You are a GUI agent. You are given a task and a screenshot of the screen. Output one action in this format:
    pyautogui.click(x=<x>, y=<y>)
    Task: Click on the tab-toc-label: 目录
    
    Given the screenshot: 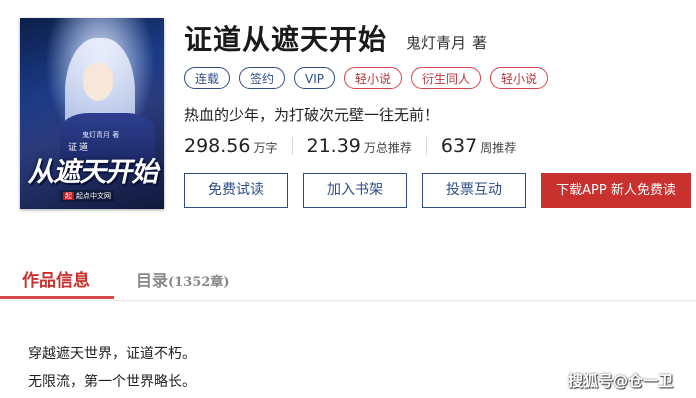 What is the action you would take?
    pyautogui.click(x=152, y=280)
    